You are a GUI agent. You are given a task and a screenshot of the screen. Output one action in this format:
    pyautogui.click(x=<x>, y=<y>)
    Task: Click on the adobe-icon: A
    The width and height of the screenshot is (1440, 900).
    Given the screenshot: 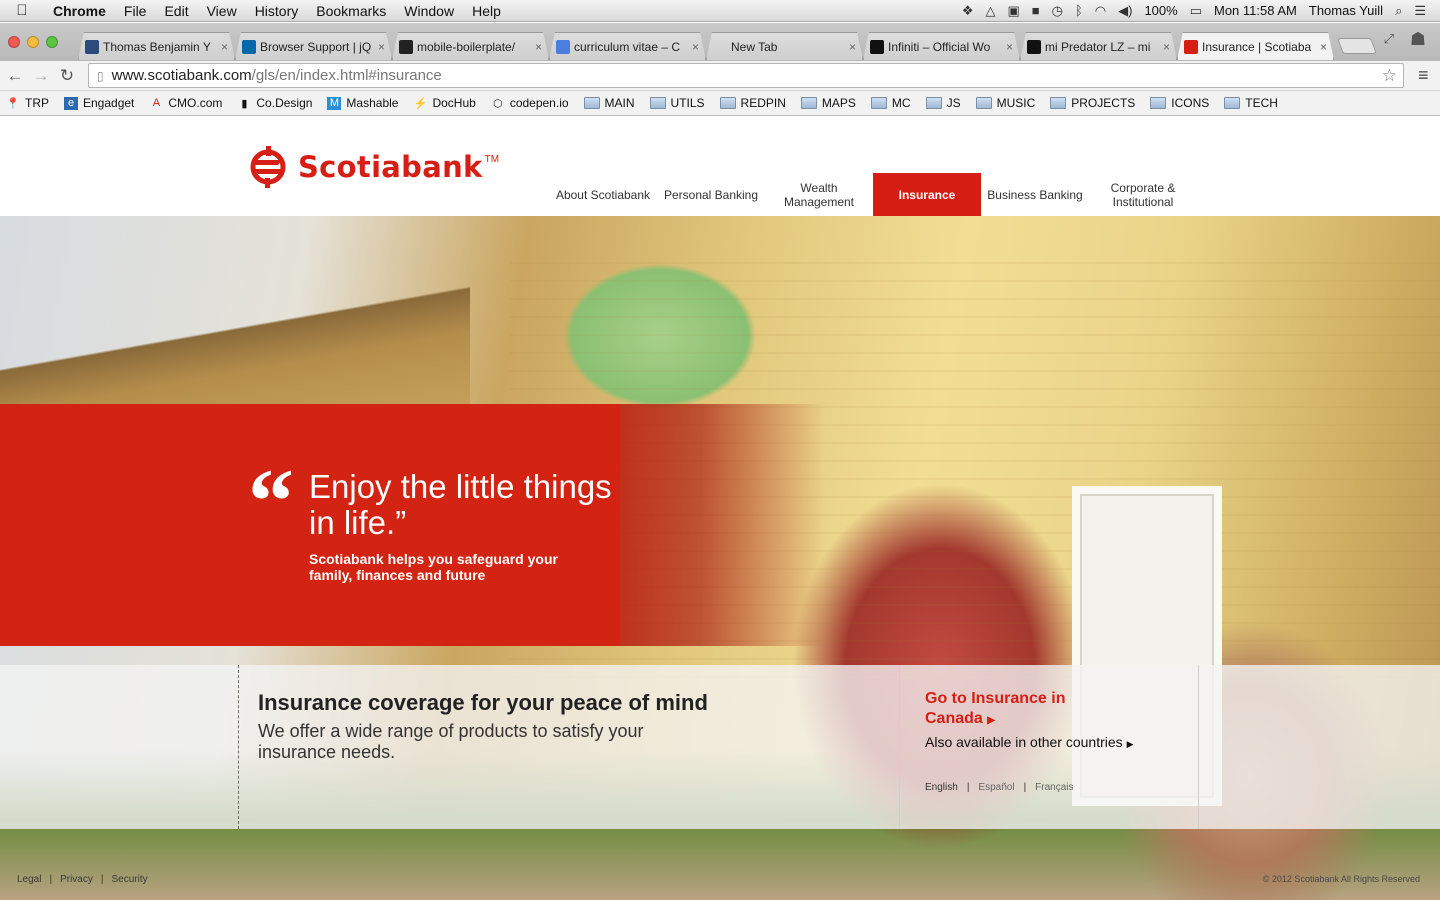 What is the action you would take?
    pyautogui.click(x=156, y=103)
    